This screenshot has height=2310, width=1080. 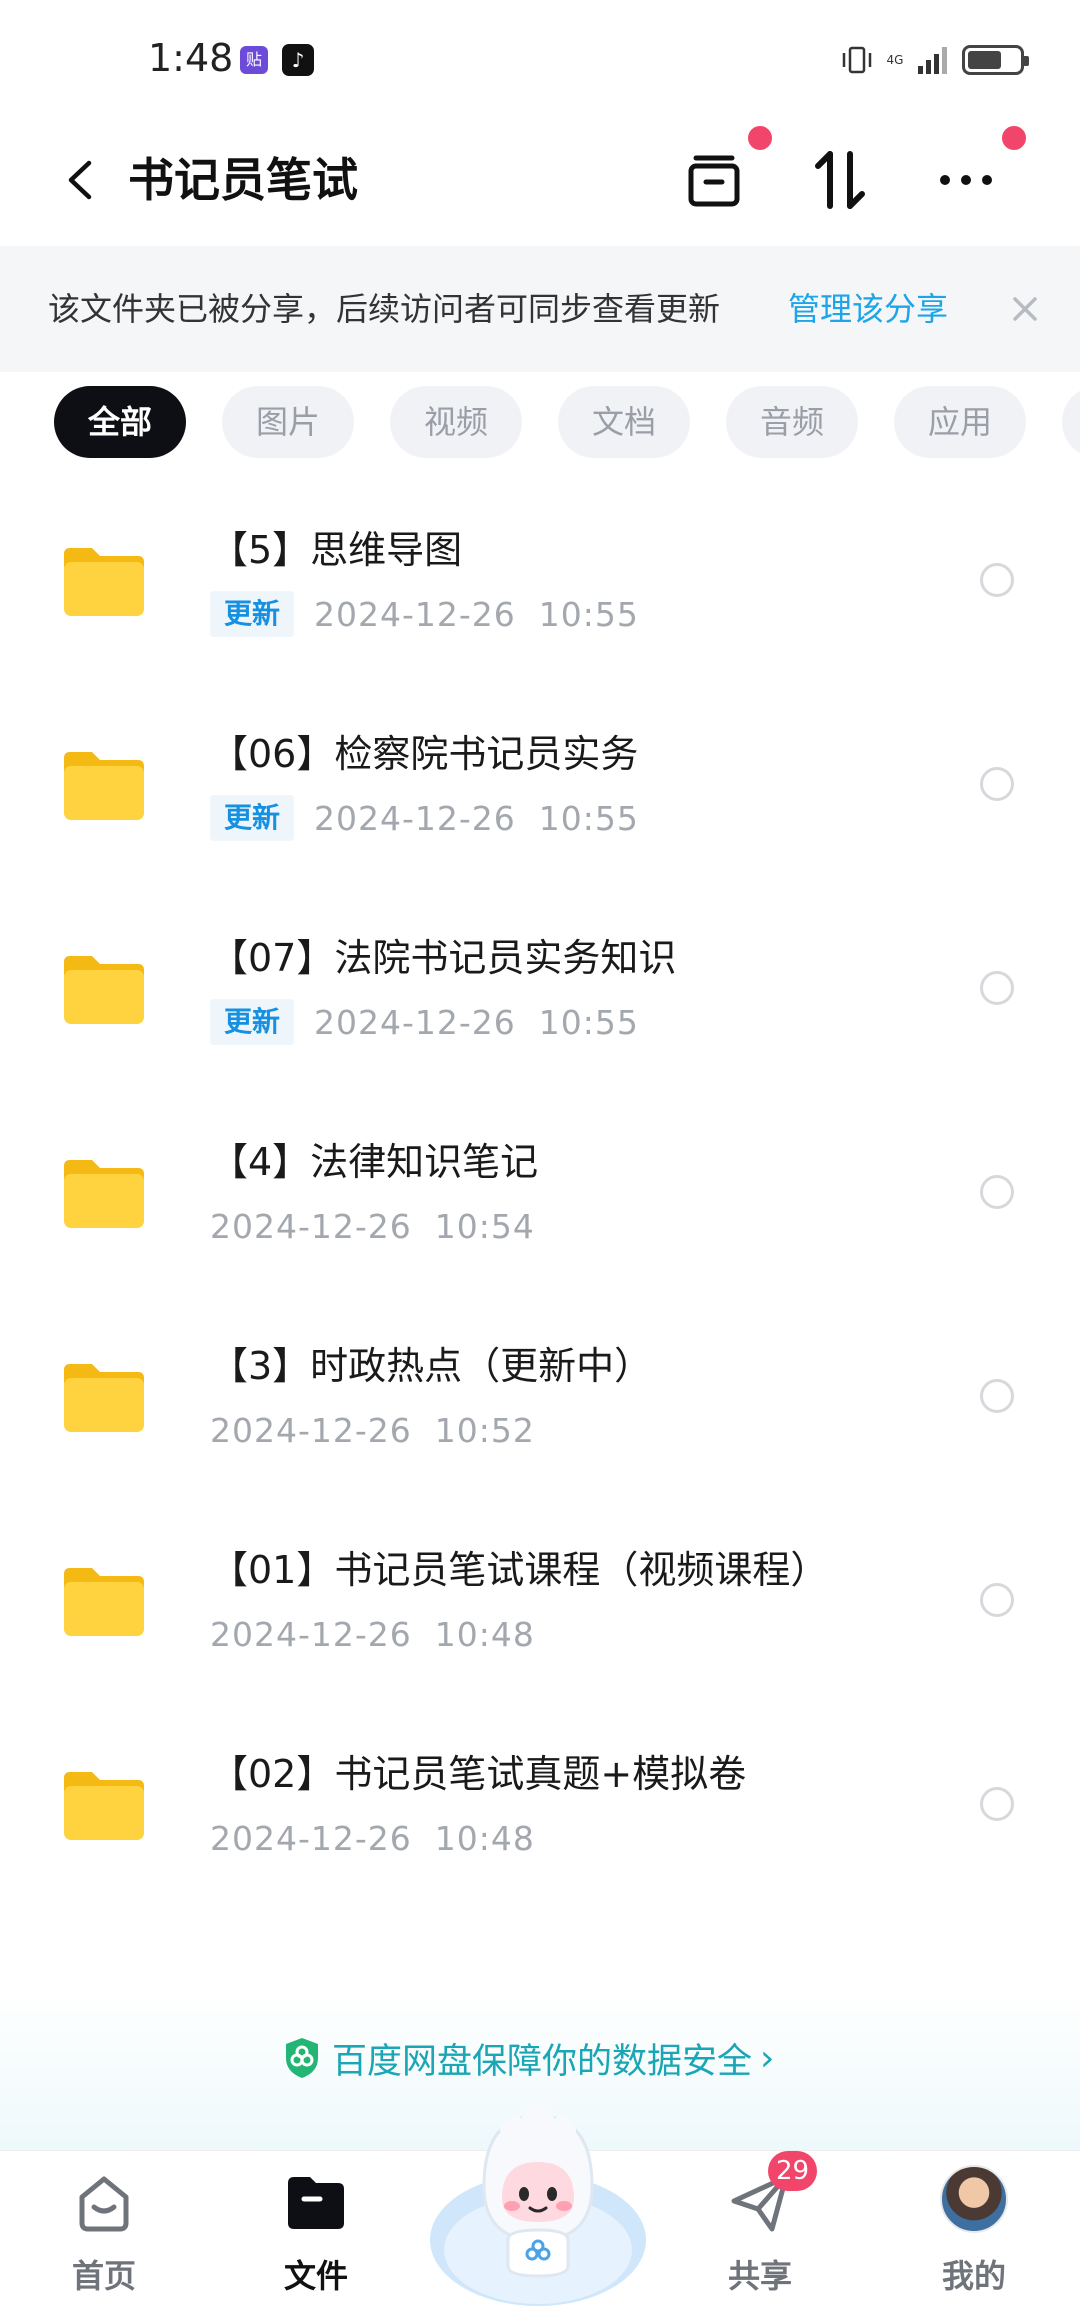 What do you see at coordinates (760, 2230) in the screenshot?
I see `tab-share: 29 共享` at bounding box center [760, 2230].